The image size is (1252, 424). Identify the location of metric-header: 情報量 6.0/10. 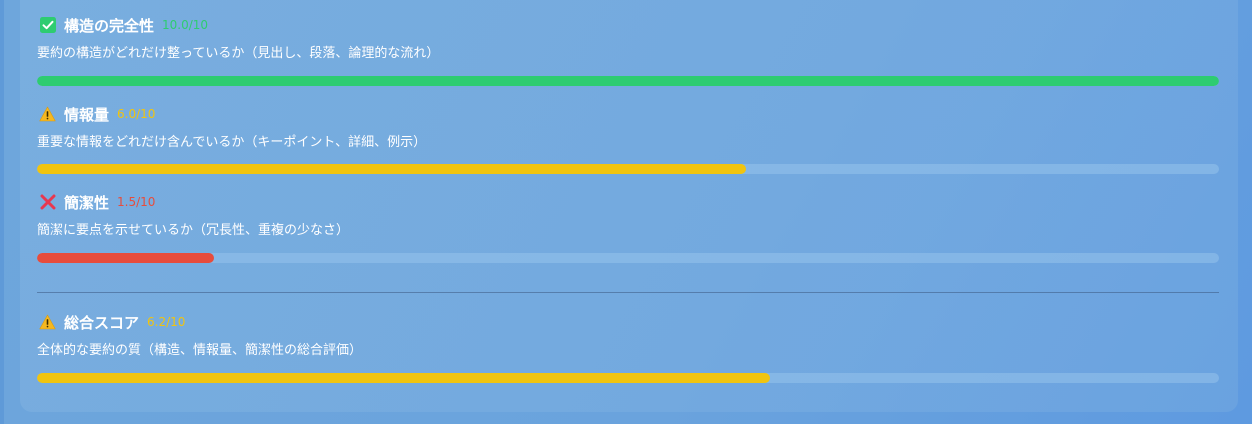
(628, 114).